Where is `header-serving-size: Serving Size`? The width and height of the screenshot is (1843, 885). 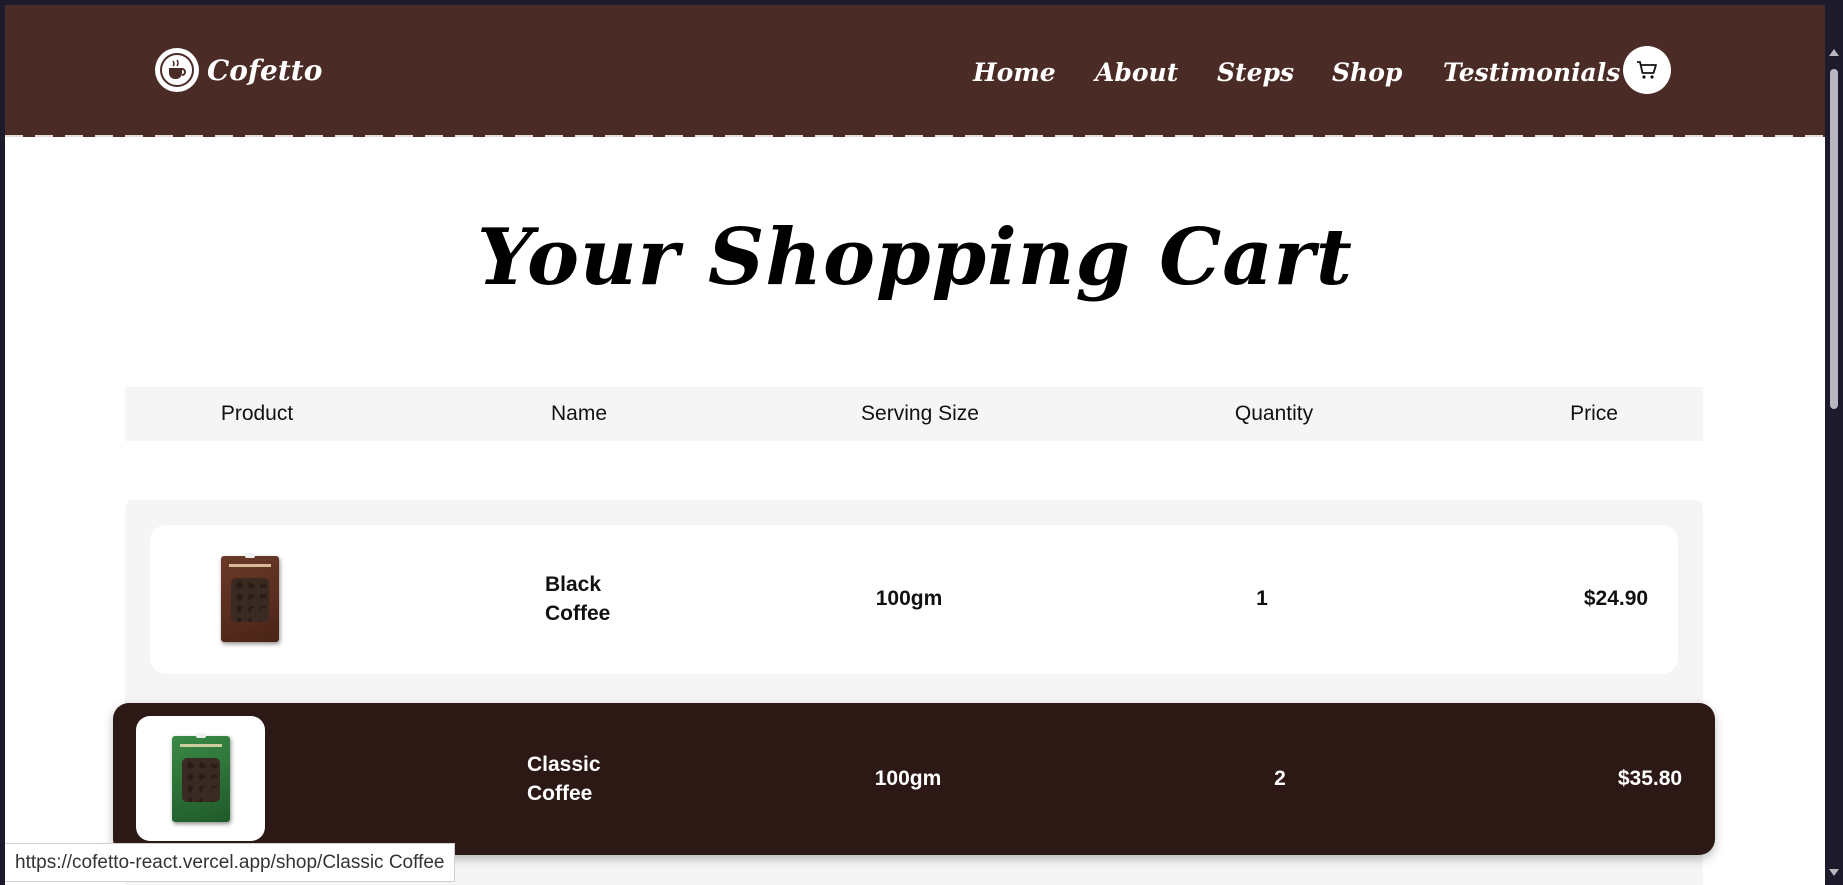
header-serving-size: Serving Size is located at coordinates (920, 413).